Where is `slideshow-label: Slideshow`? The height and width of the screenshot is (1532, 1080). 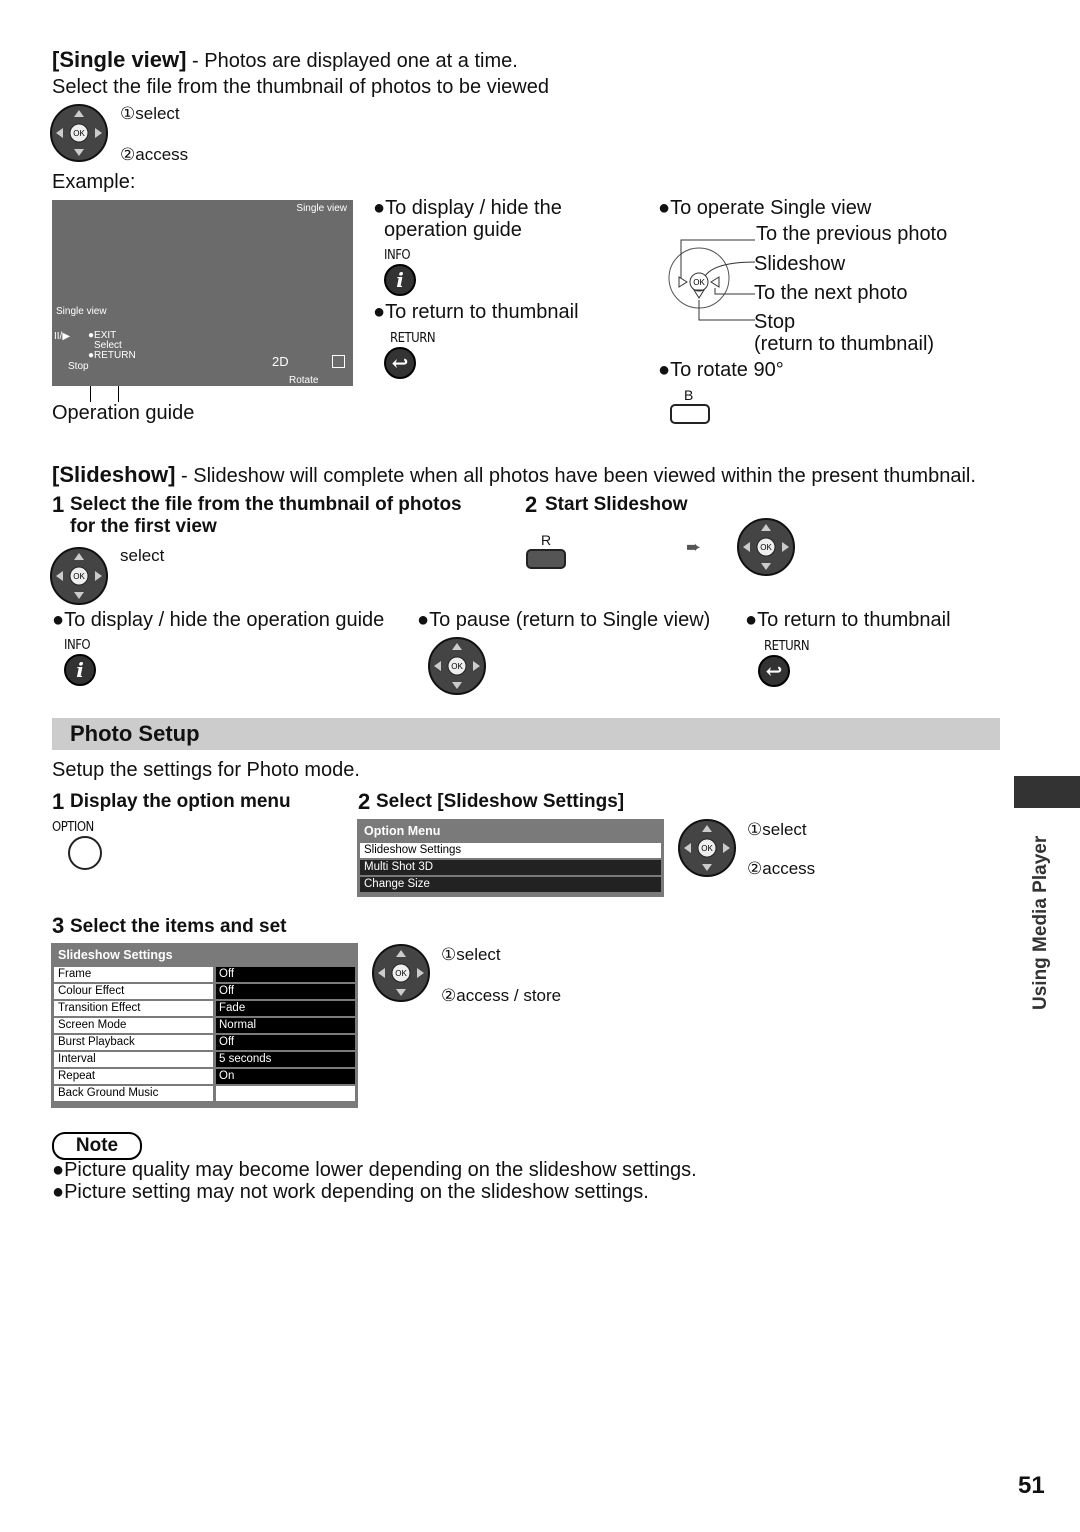 slideshow-label: Slideshow is located at coordinates (800, 264).